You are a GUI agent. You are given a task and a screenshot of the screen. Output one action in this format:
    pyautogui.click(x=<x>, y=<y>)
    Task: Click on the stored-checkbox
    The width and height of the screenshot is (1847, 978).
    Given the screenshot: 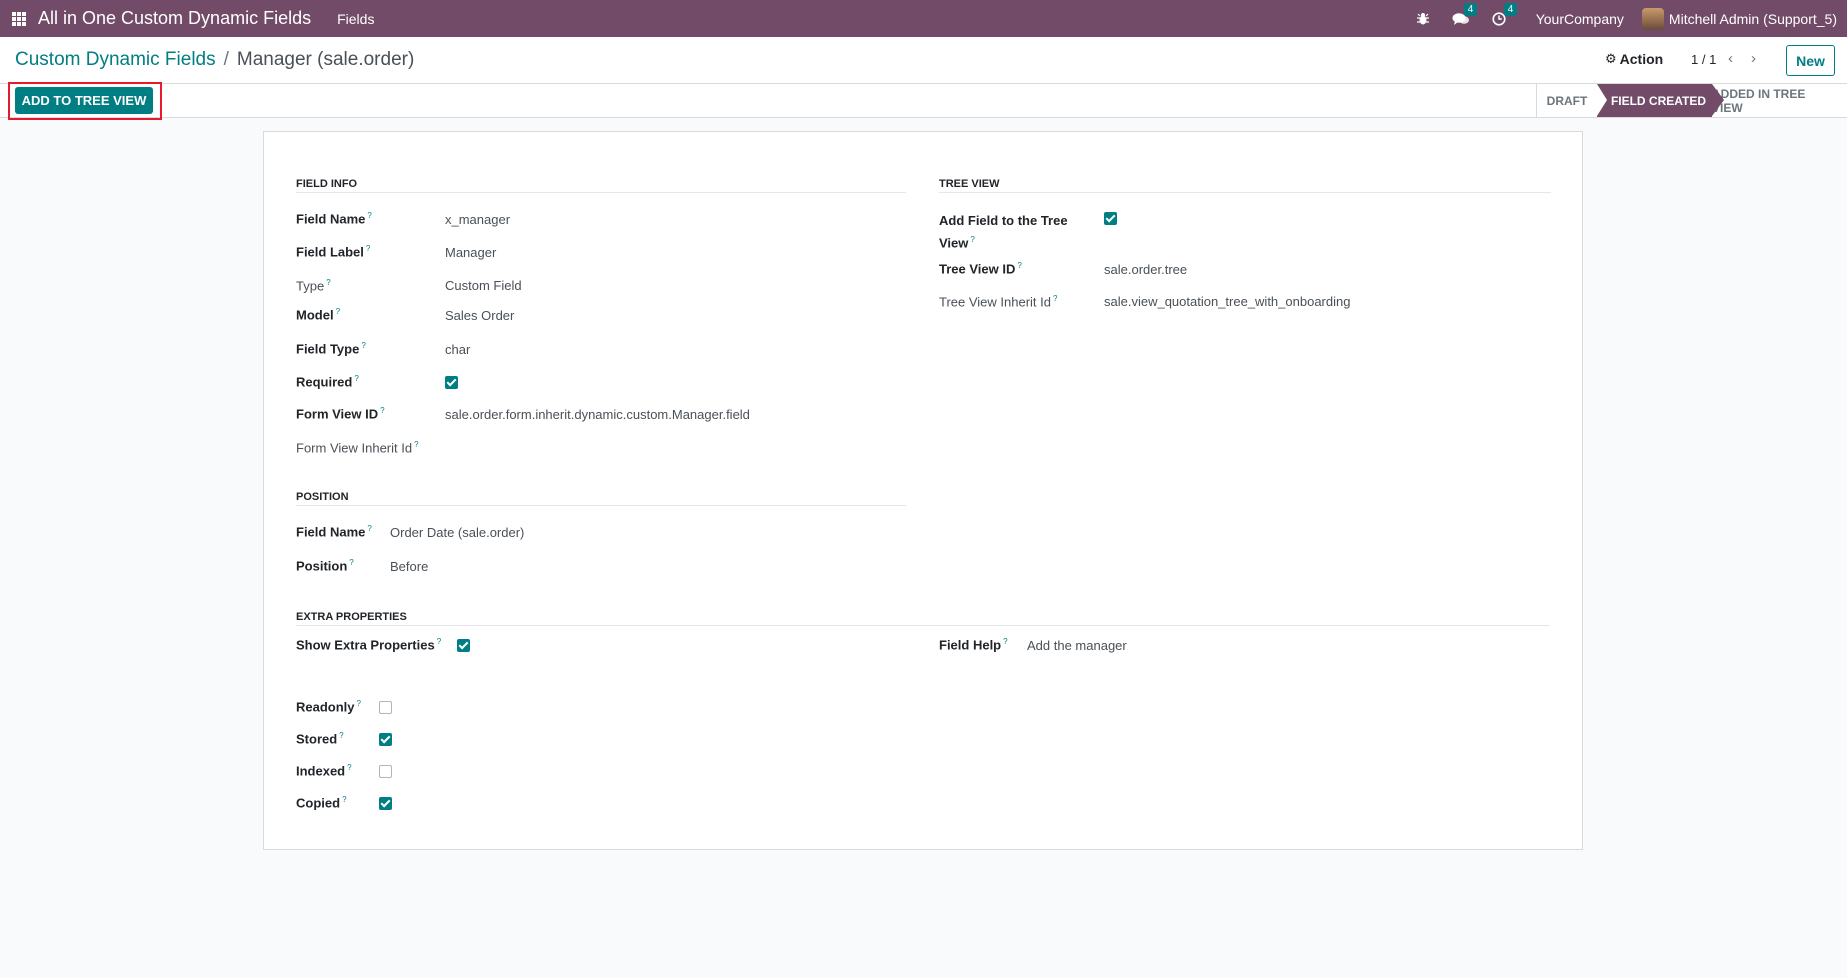 What is the action you would take?
    pyautogui.click(x=385, y=739)
    